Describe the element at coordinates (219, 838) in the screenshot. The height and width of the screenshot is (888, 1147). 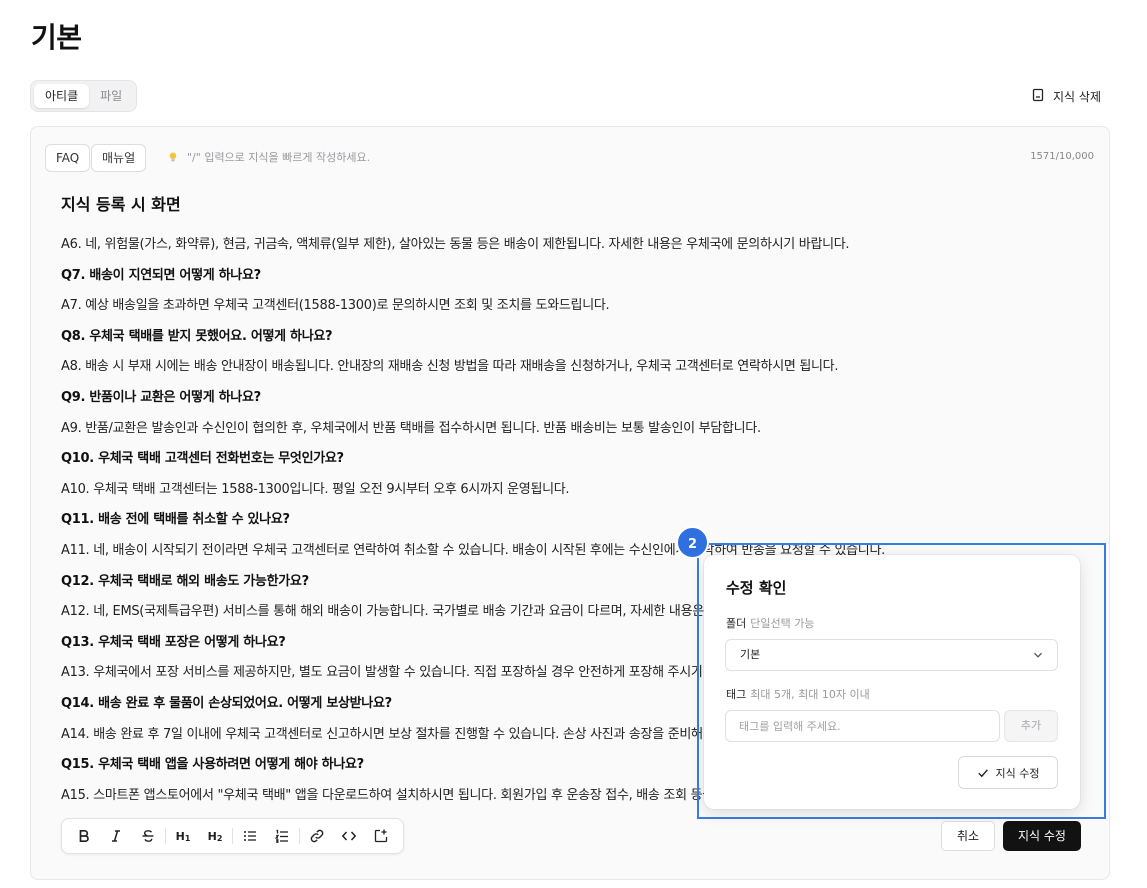
I see `heading-2-level: 2` at that location.